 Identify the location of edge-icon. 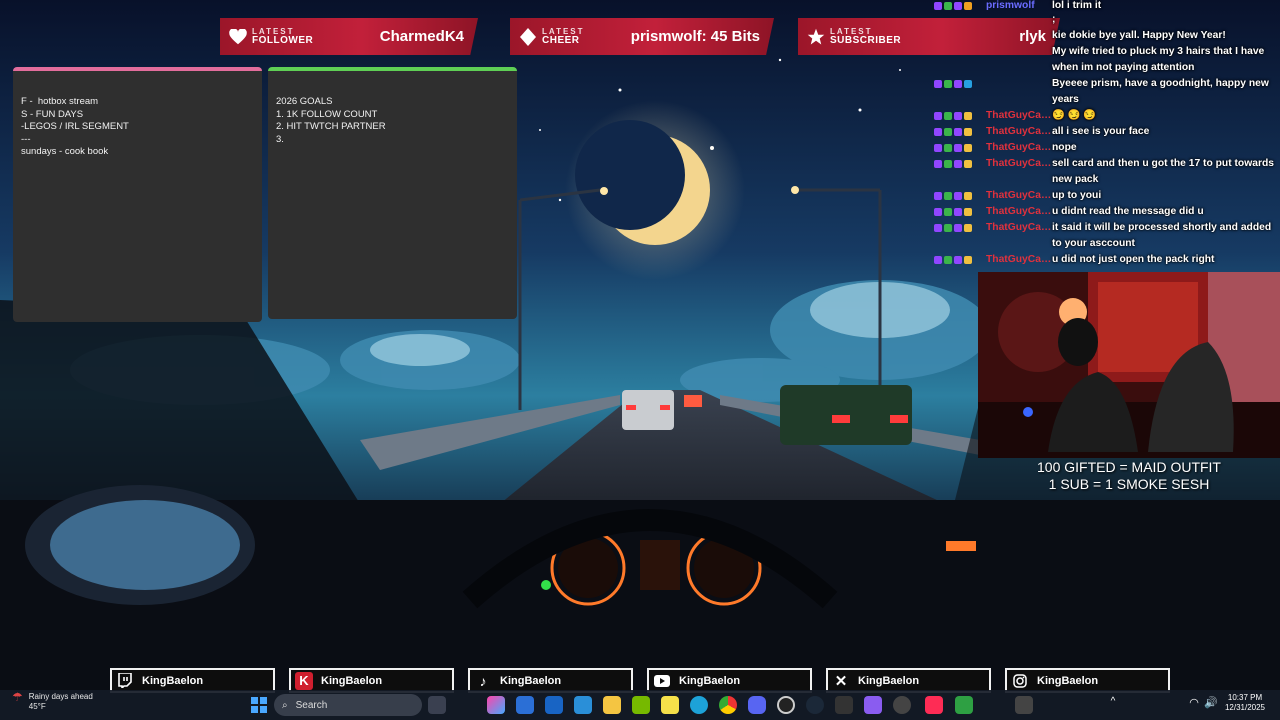
(699, 705).